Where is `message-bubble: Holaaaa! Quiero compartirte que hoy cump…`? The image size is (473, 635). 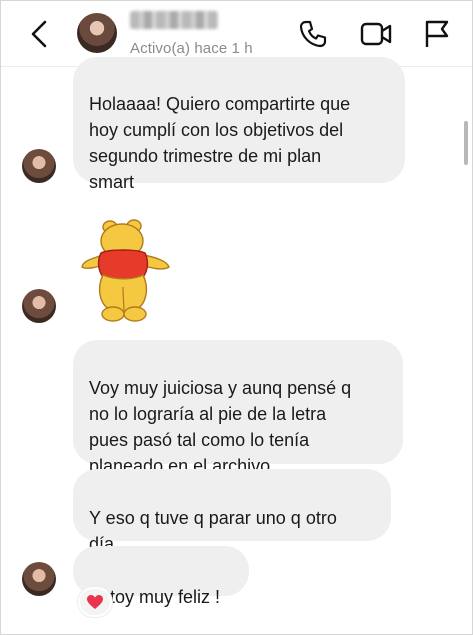 message-bubble: Holaaaa! Quiero compartirte que hoy cump… is located at coordinates (239, 124).